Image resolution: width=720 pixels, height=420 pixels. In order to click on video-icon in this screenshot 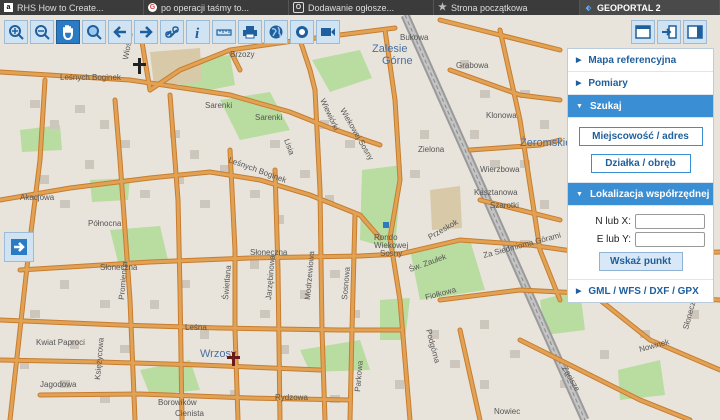, I will do `click(328, 32)`.